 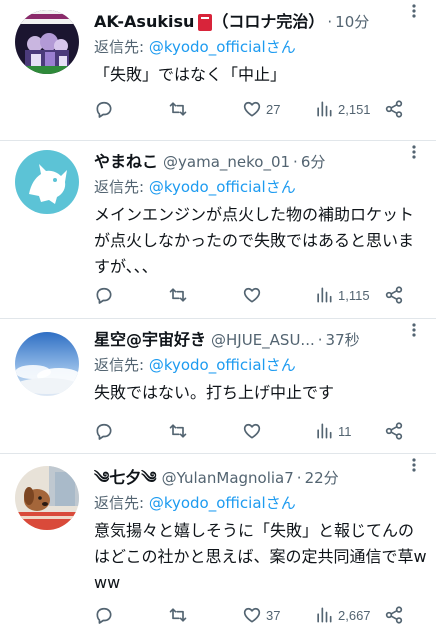 What do you see at coordinates (268, 22) in the screenshot?
I see `display-name-suffix: （コロナ完治）` at bounding box center [268, 22].